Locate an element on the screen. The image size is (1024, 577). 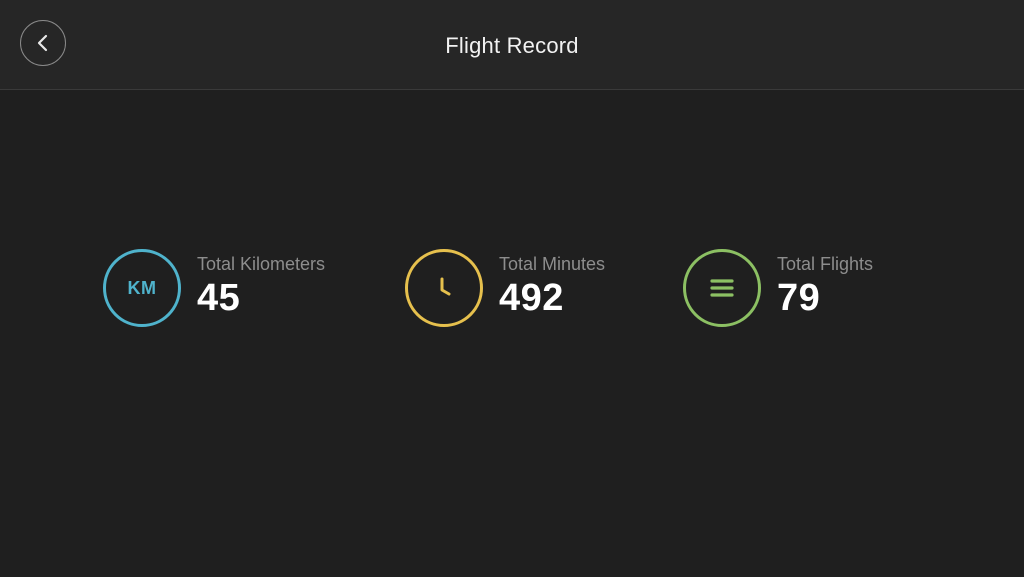
page-title: Flight Record is located at coordinates (512, 45).